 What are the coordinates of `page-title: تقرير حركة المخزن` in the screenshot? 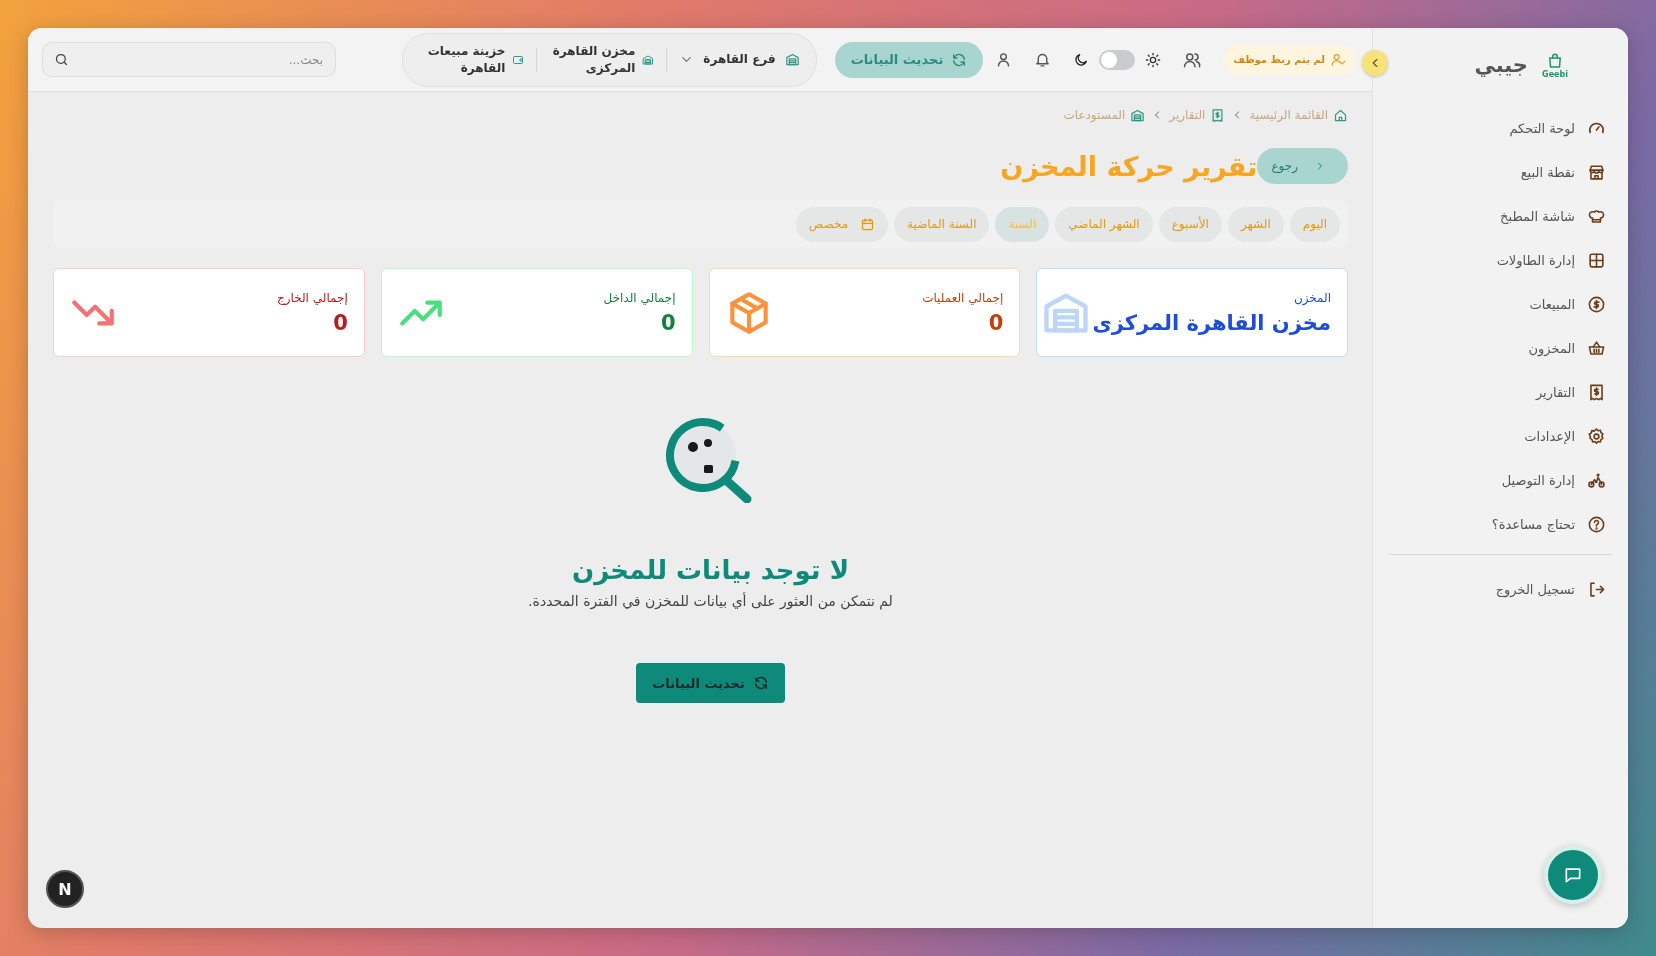 It's located at (1129, 166).